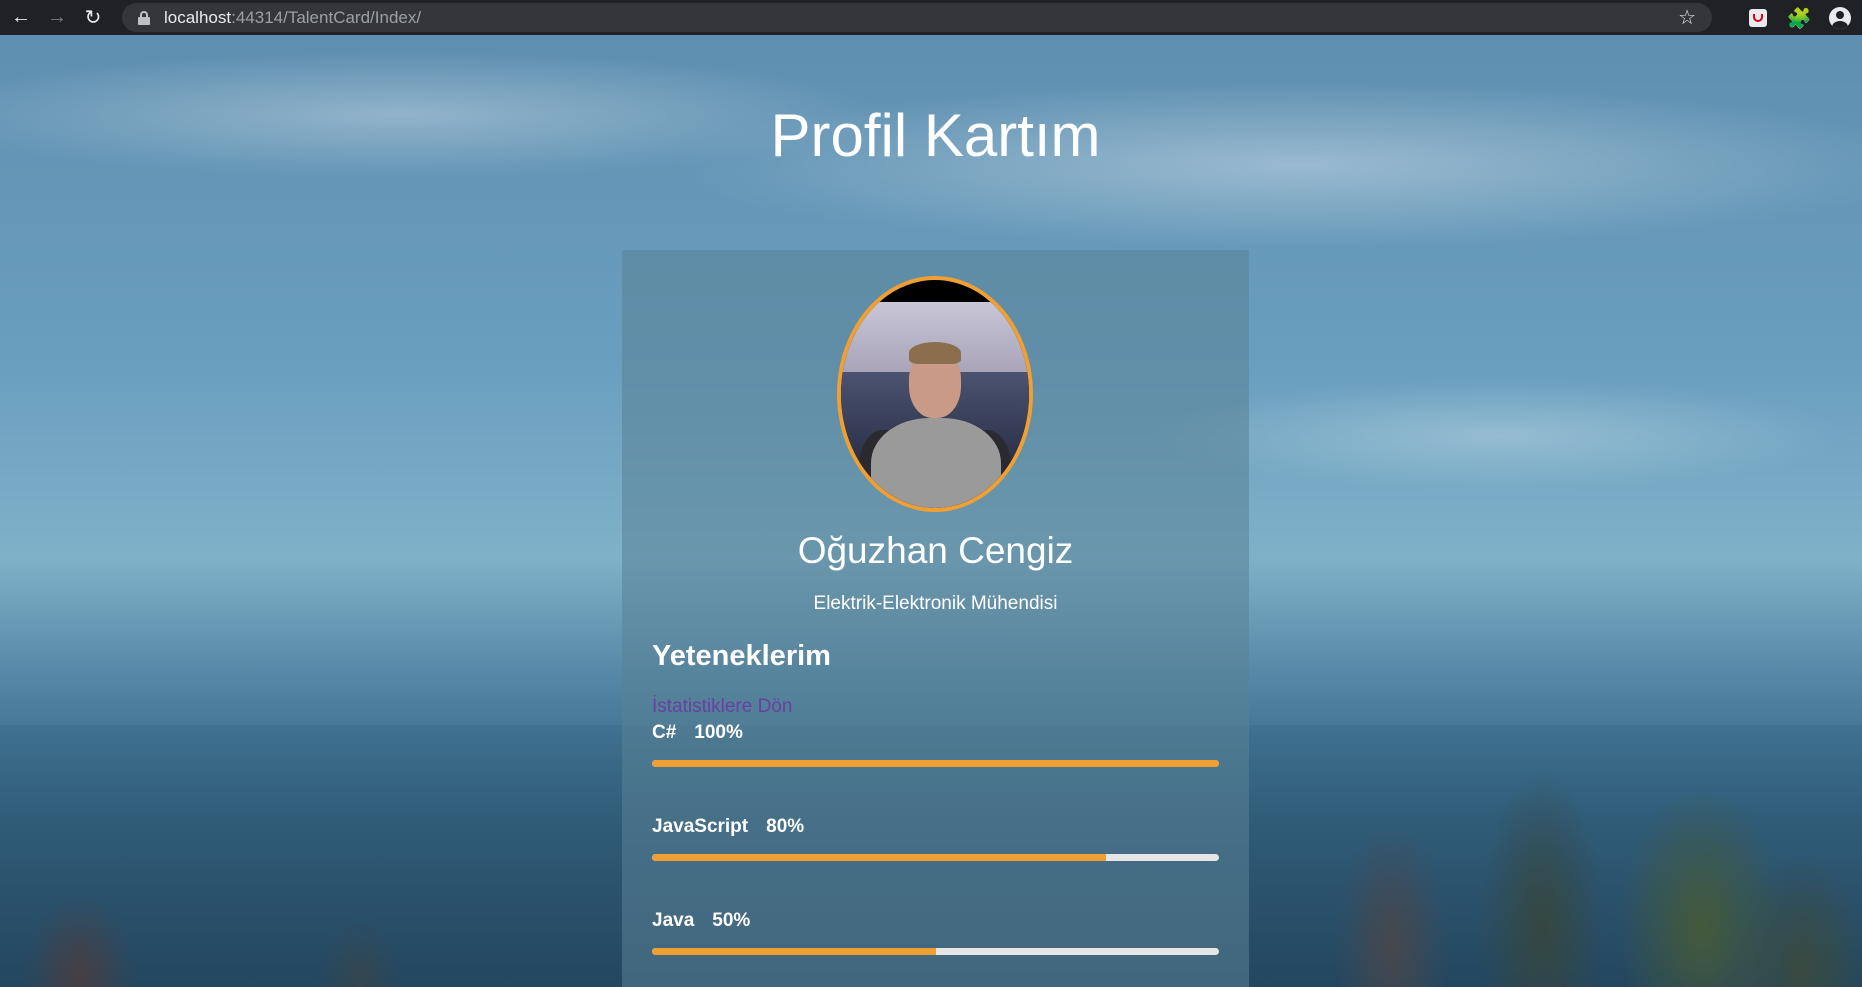  Describe the element at coordinates (57, 18) in the screenshot. I see `forward-button: →` at that location.